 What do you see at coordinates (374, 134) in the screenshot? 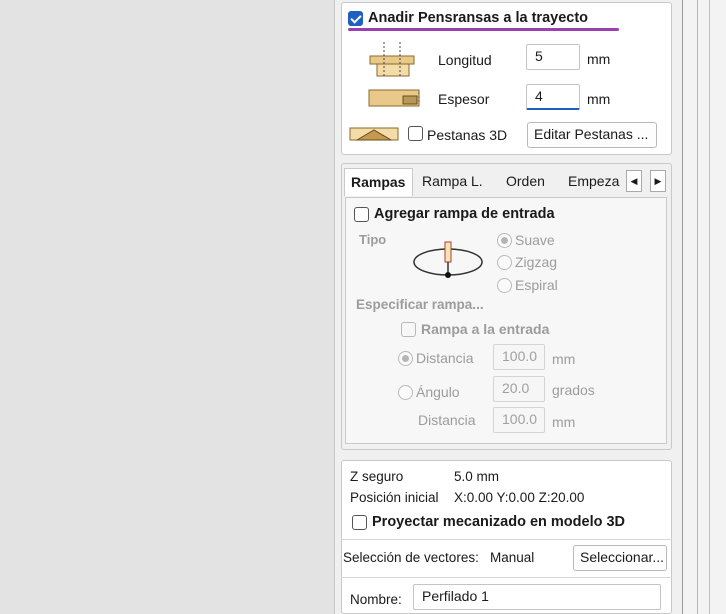
I see `tab-3d-icon` at bounding box center [374, 134].